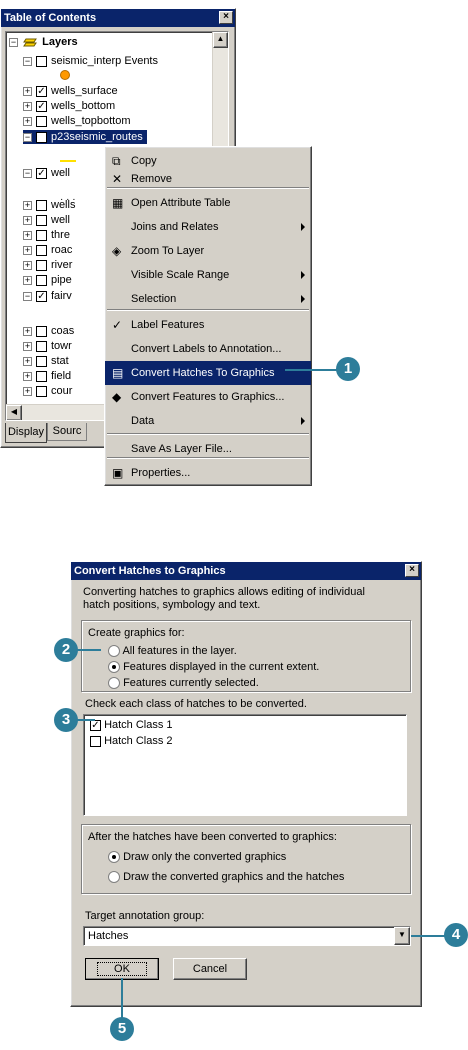 This screenshot has width=468, height=1050. I want to click on toc-title-bar: Table of Contents ×, so click(118, 18).